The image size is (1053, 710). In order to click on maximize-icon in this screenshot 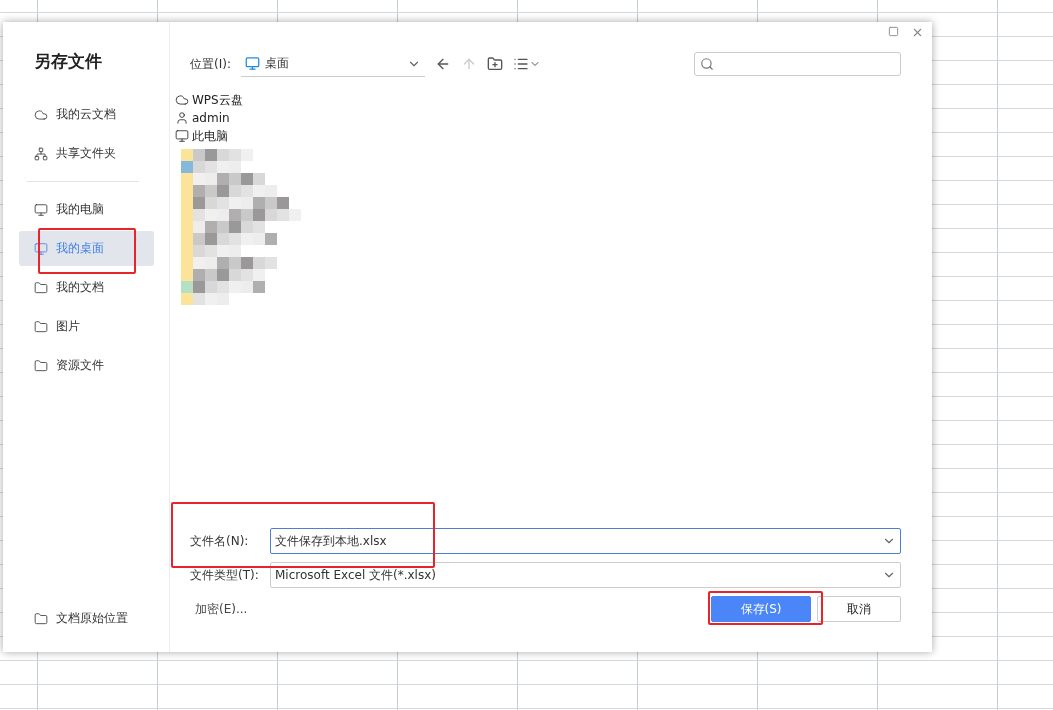, I will do `click(893, 31)`.